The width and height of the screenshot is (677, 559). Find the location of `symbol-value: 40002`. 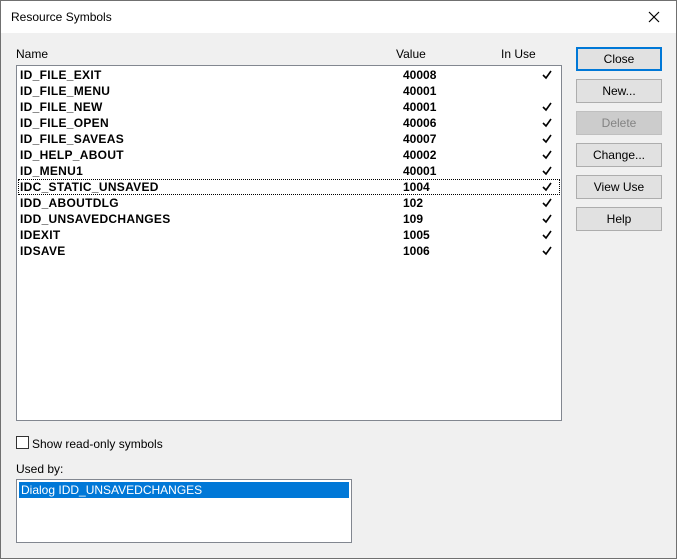

symbol-value: 40002 is located at coordinates (420, 155).